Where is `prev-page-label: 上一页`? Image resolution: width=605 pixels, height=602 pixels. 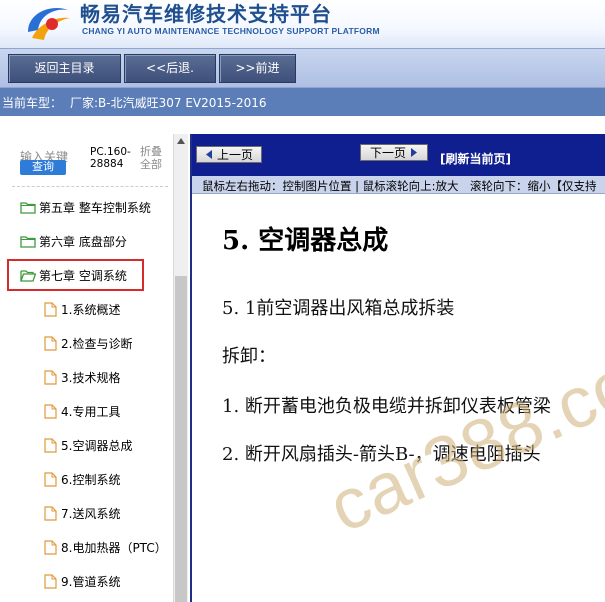 prev-page-label: 上一页 is located at coordinates (234, 155).